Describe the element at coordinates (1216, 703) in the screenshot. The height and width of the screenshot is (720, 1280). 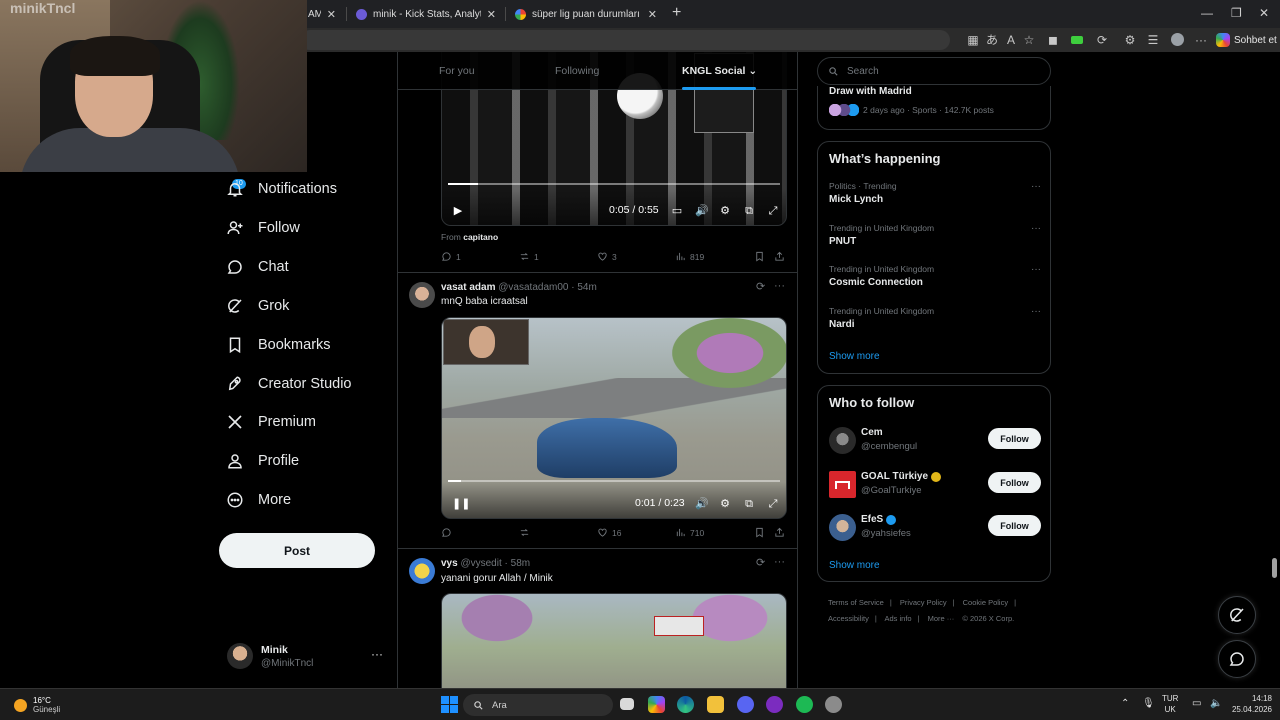
I see `volume-icon: 🔈` at that location.